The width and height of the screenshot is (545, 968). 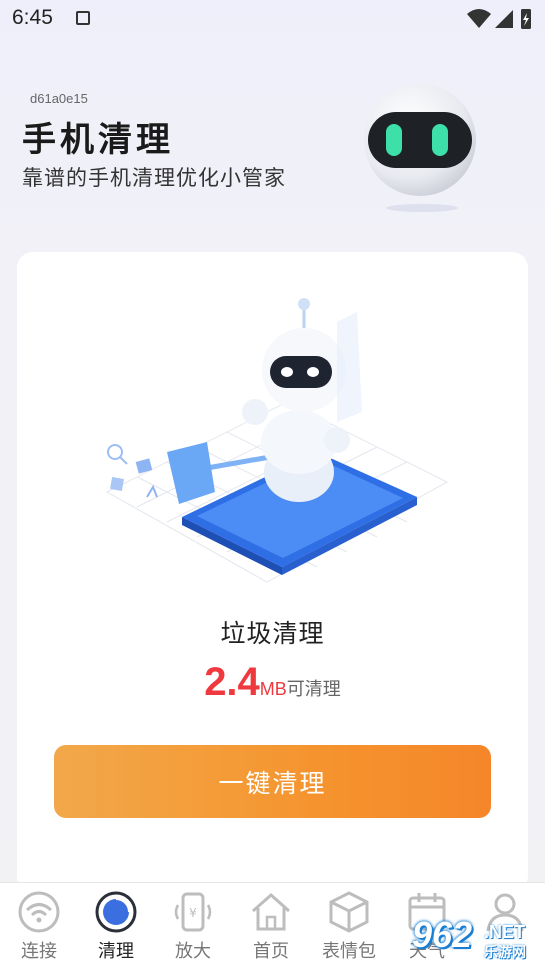 What do you see at coordinates (193, 951) in the screenshot?
I see `tab-label: 放大` at bounding box center [193, 951].